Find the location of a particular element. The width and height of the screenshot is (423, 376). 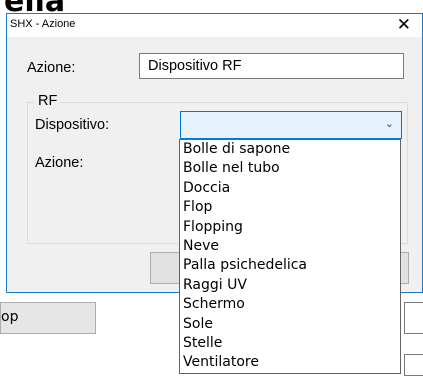

dispositivo-combobox: ⌄ is located at coordinates (291, 125).